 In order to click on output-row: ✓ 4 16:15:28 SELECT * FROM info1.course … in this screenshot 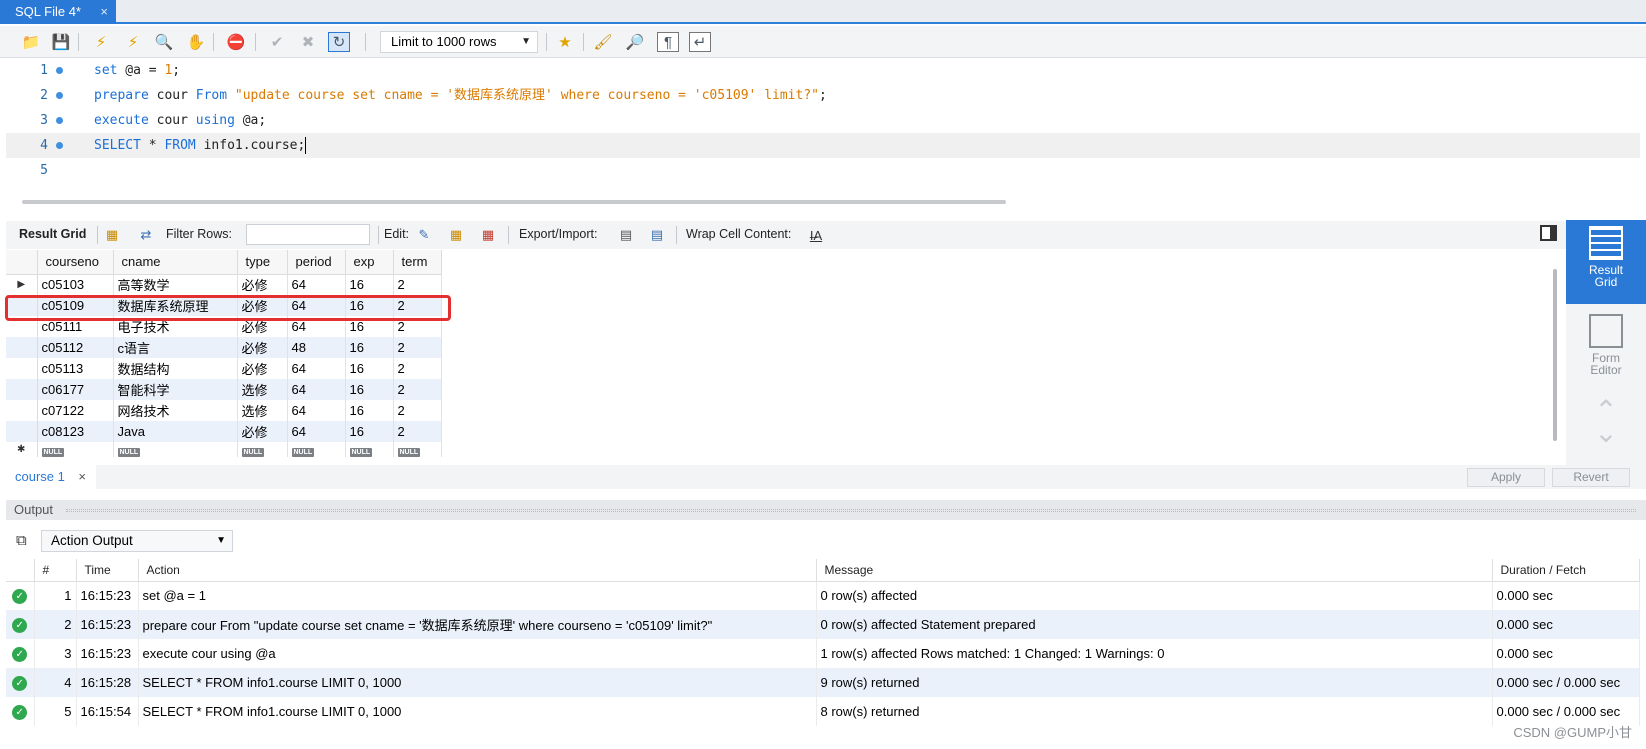, I will do `click(823, 682)`.